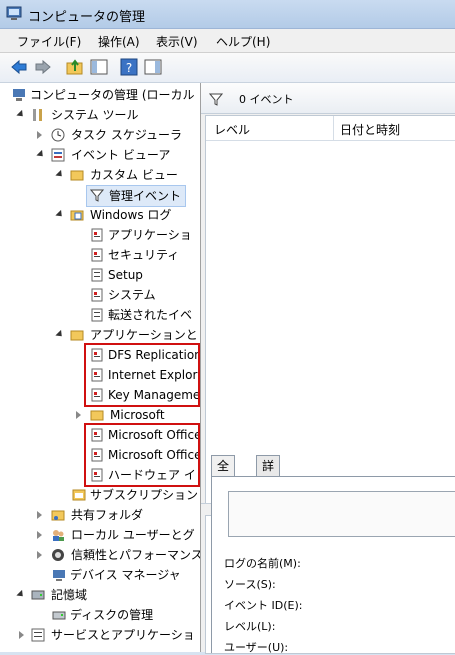  What do you see at coordinates (223, 474) in the screenshot?
I see `tab-general: 全般` at bounding box center [223, 474].